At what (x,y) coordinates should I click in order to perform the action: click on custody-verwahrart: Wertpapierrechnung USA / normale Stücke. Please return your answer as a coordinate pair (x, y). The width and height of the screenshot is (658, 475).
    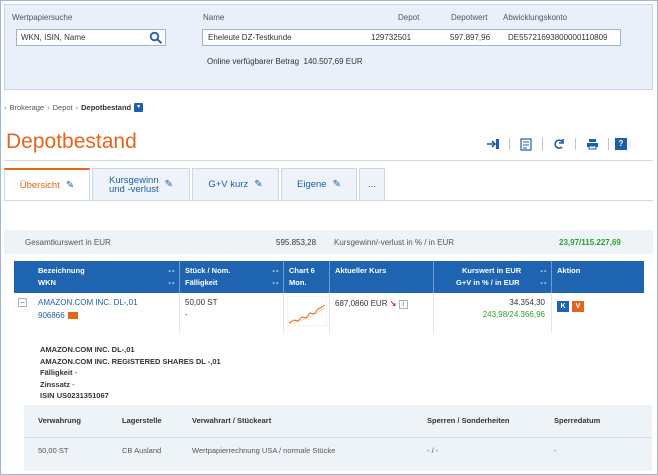
    Looking at the image, I should click on (264, 450).